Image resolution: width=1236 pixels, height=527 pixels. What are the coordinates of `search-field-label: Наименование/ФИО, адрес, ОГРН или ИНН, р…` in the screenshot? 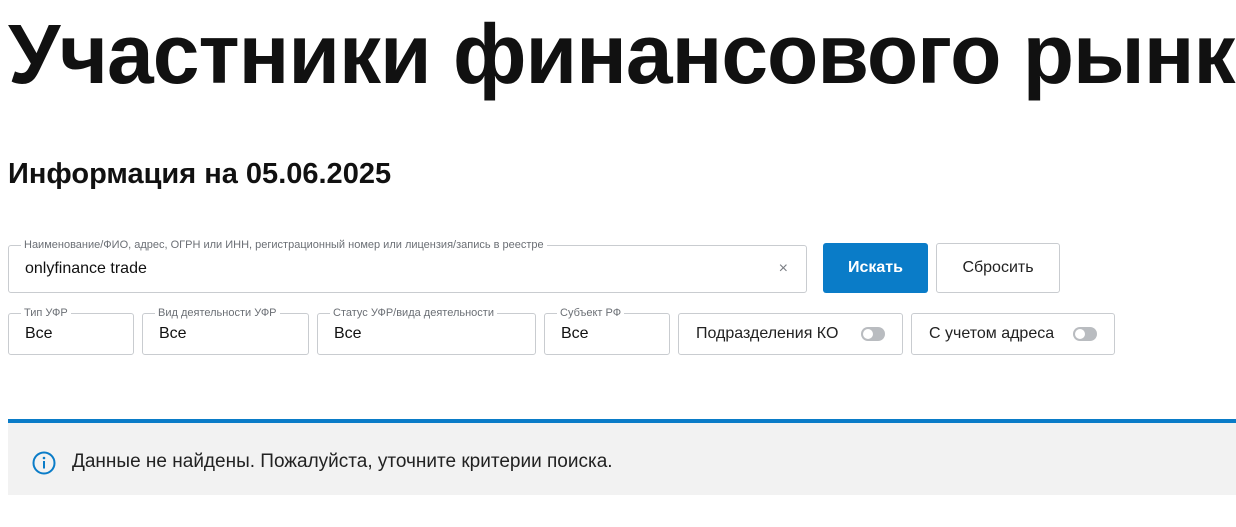 It's located at (284, 245).